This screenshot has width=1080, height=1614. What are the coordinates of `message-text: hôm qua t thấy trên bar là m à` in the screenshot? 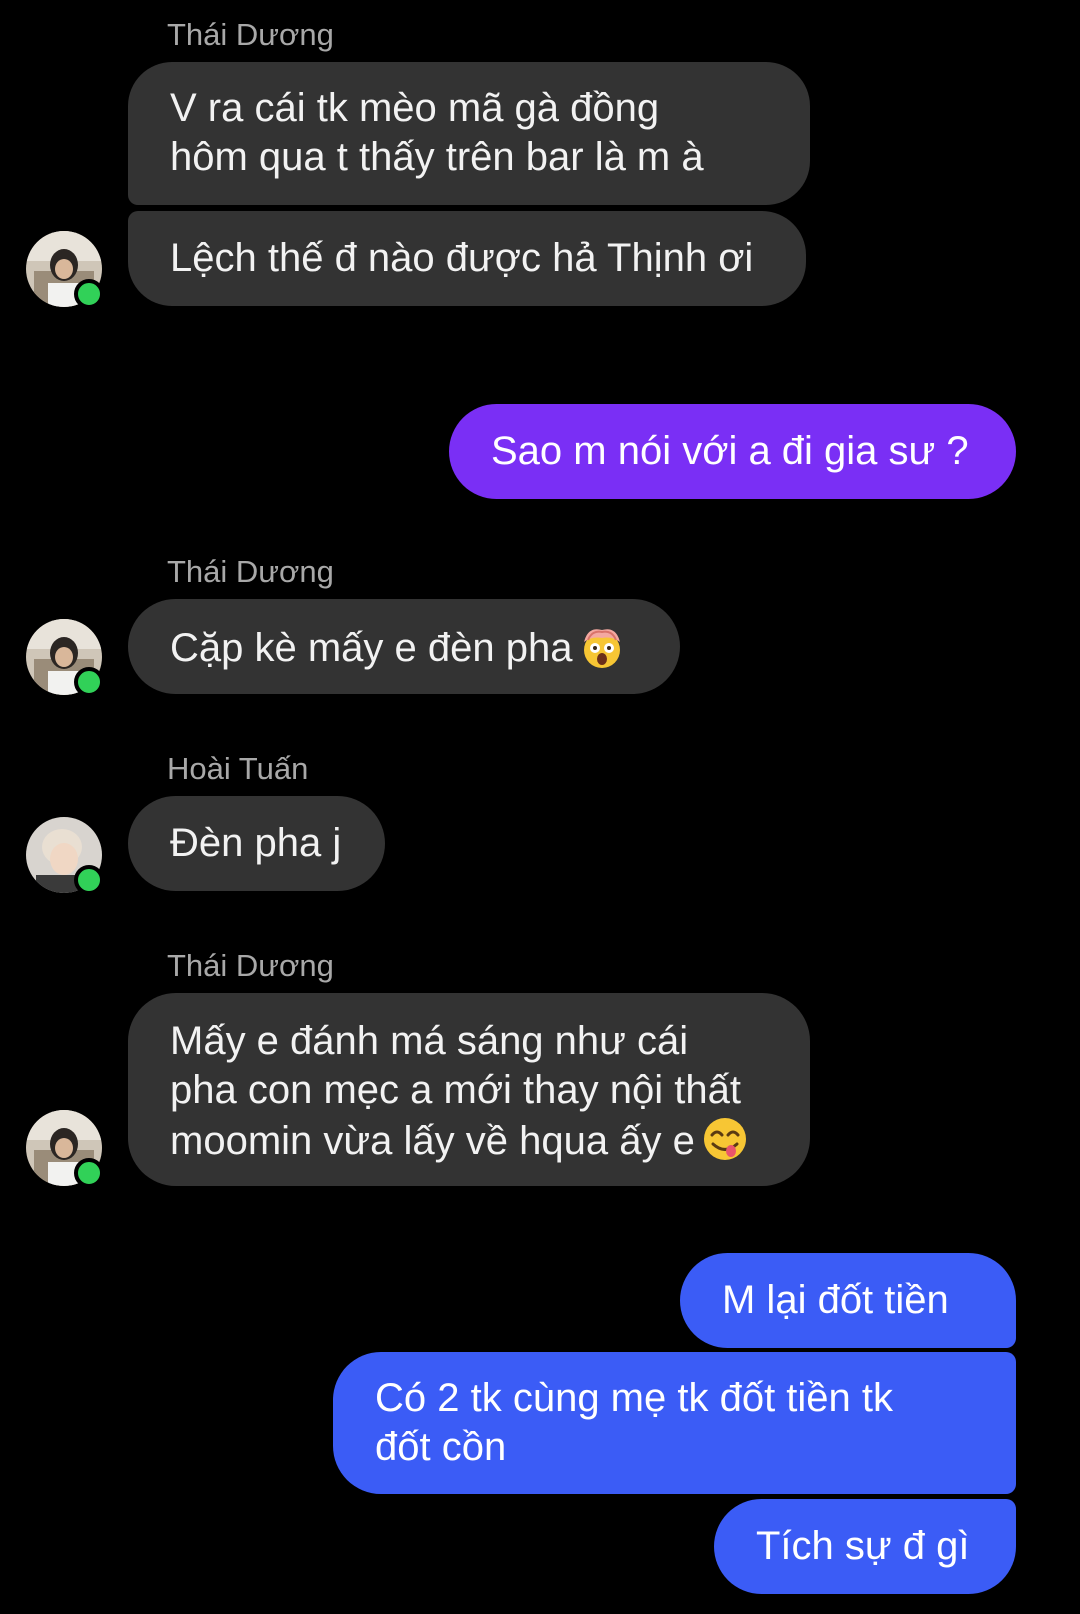 It's located at (437, 157).